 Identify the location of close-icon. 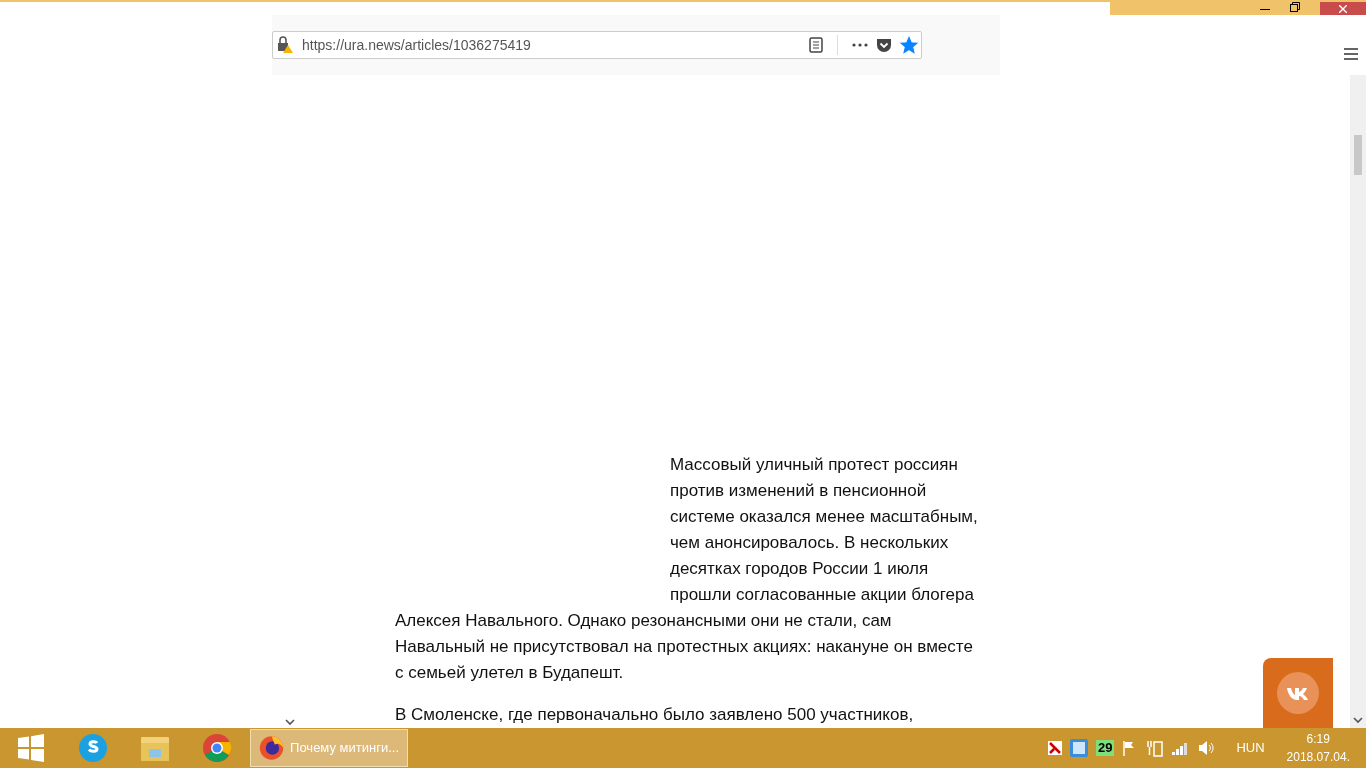
(1343, 8).